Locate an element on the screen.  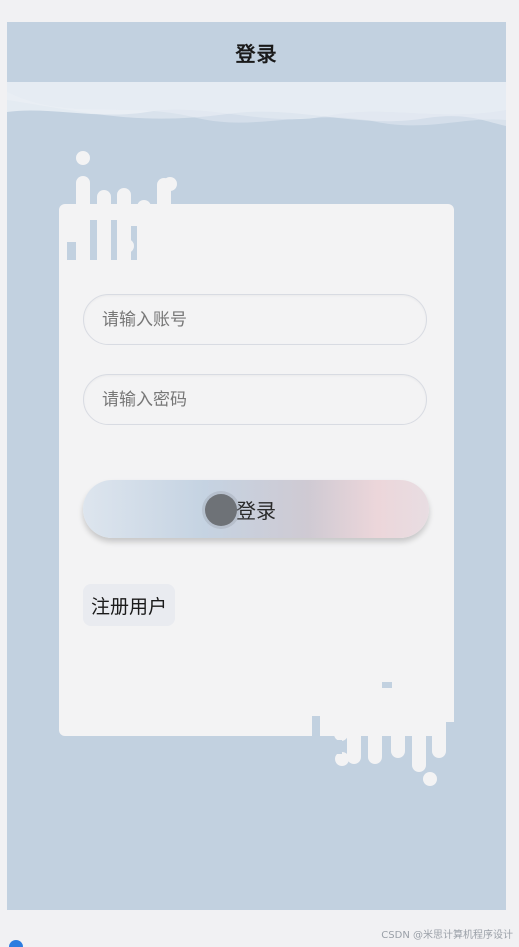
navigation-bar: 登录 is located at coordinates (256, 52).